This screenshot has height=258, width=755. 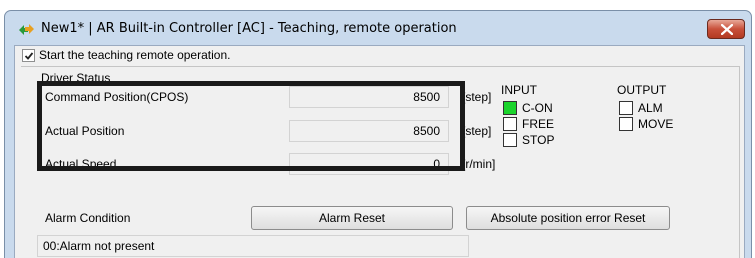 What do you see at coordinates (568, 218) in the screenshot?
I see `absolute-position-error-reset-button: Absolute position error Reset` at bounding box center [568, 218].